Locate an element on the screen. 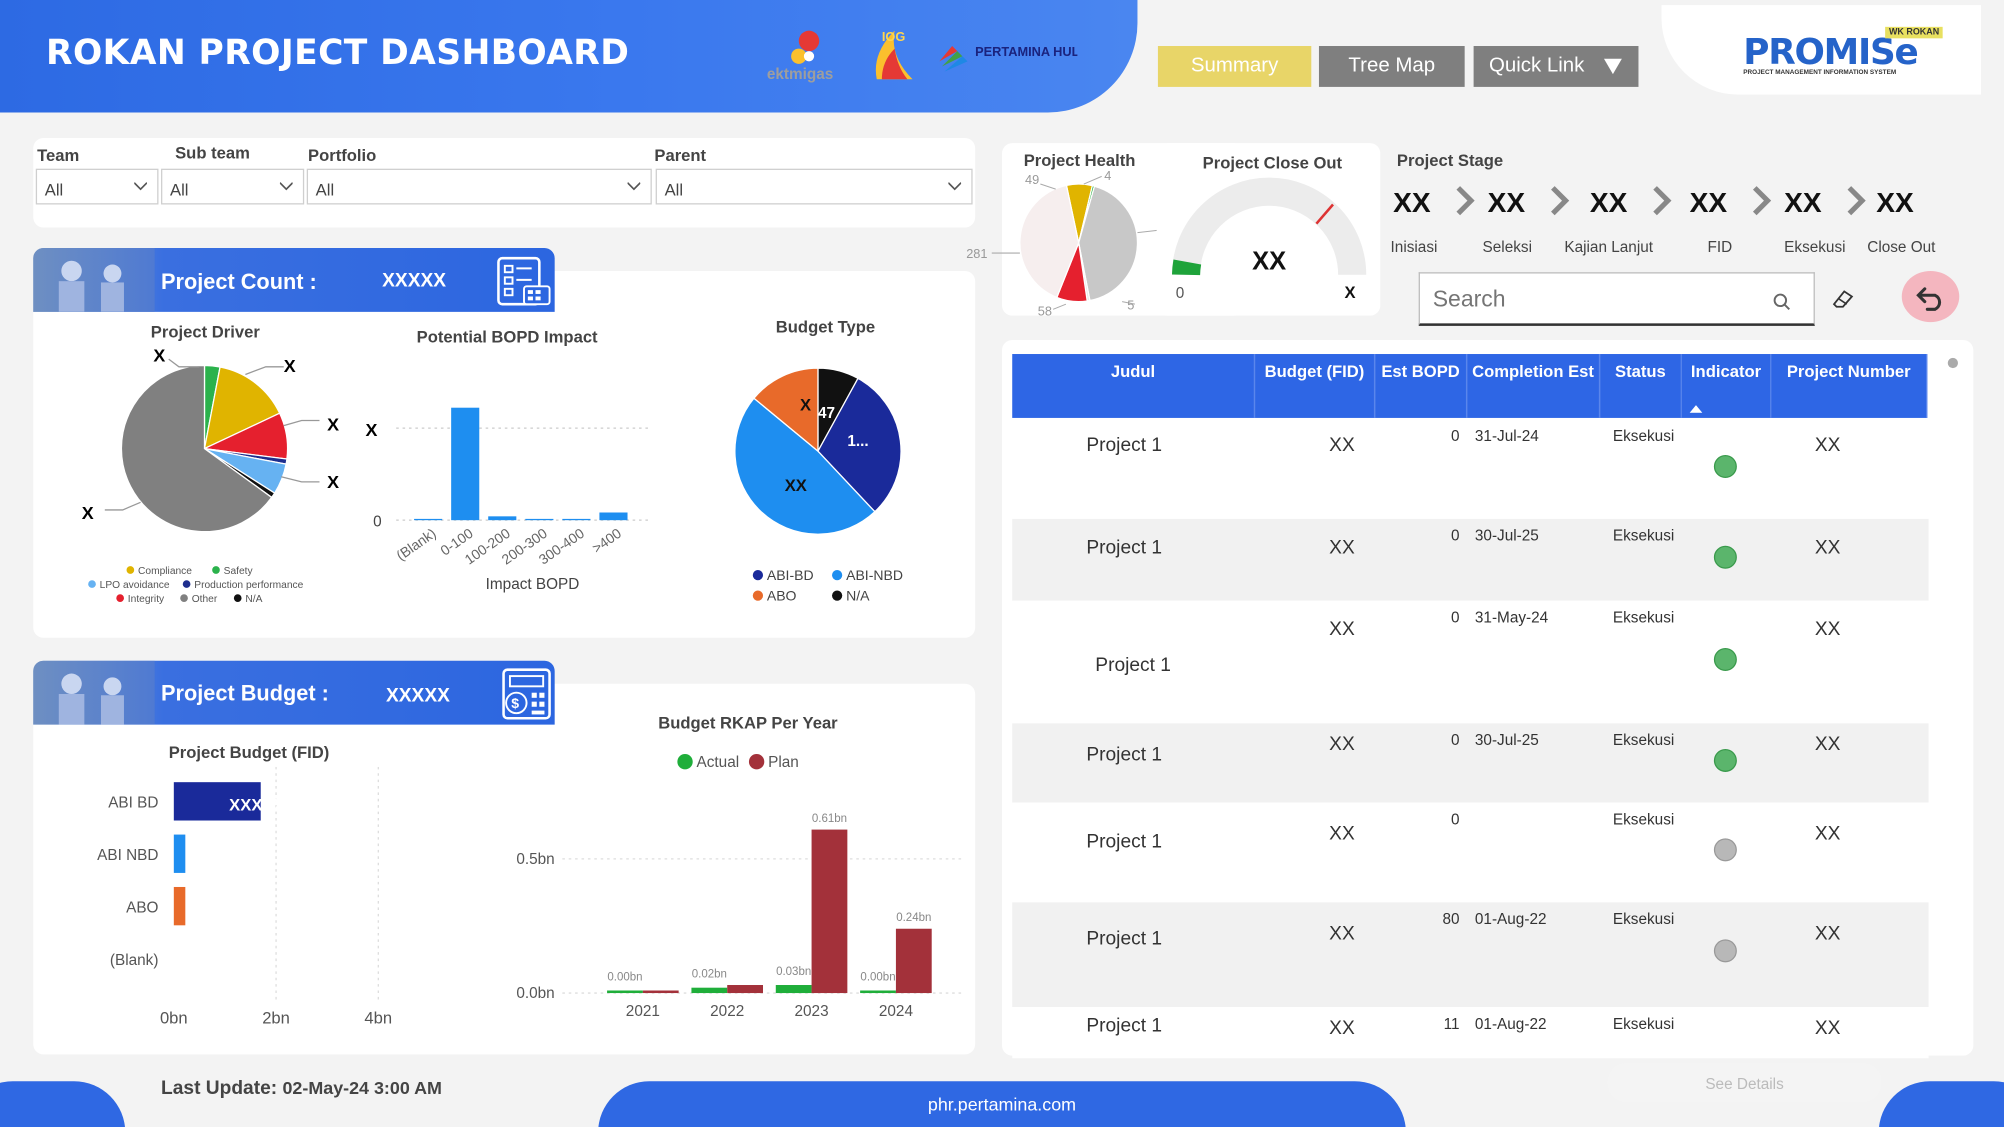 This screenshot has width=2004, height=1127. brand-tag: WK ROKAN is located at coordinates (1914, 32).